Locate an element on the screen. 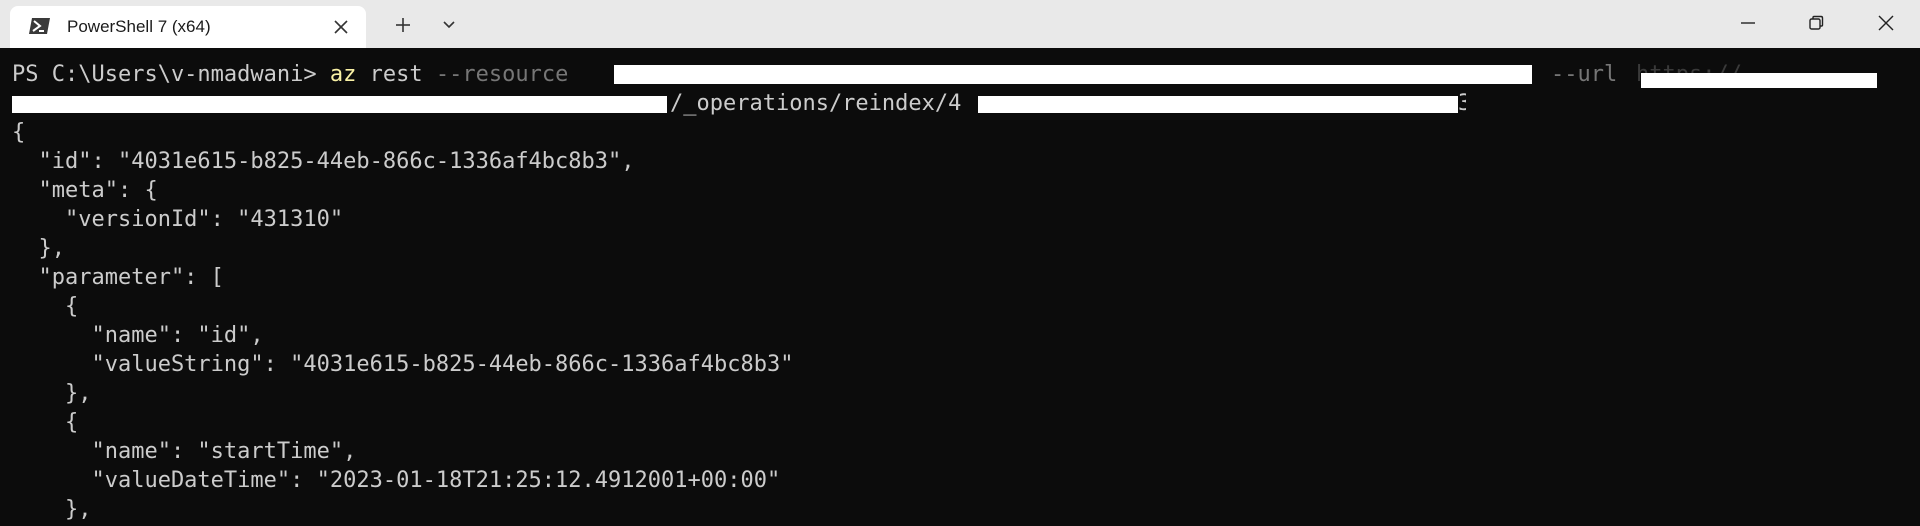 This screenshot has height=526, width=1920. output-line: "parameter": [ is located at coordinates (118, 277).